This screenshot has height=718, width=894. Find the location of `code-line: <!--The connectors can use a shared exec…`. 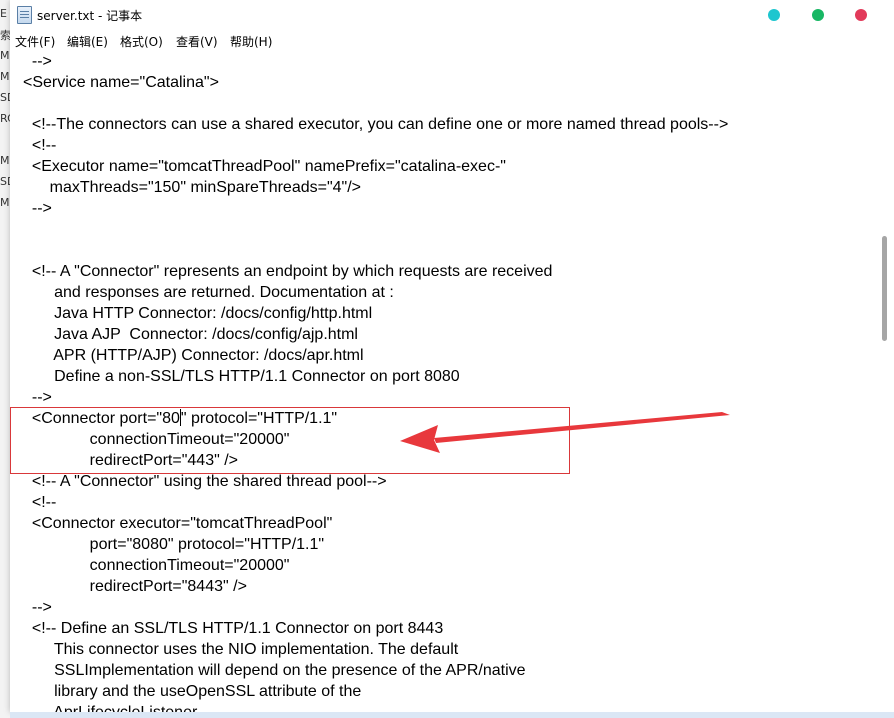

code-line: <!--The connectors can use a shared exec… is located at coordinates (376, 124).